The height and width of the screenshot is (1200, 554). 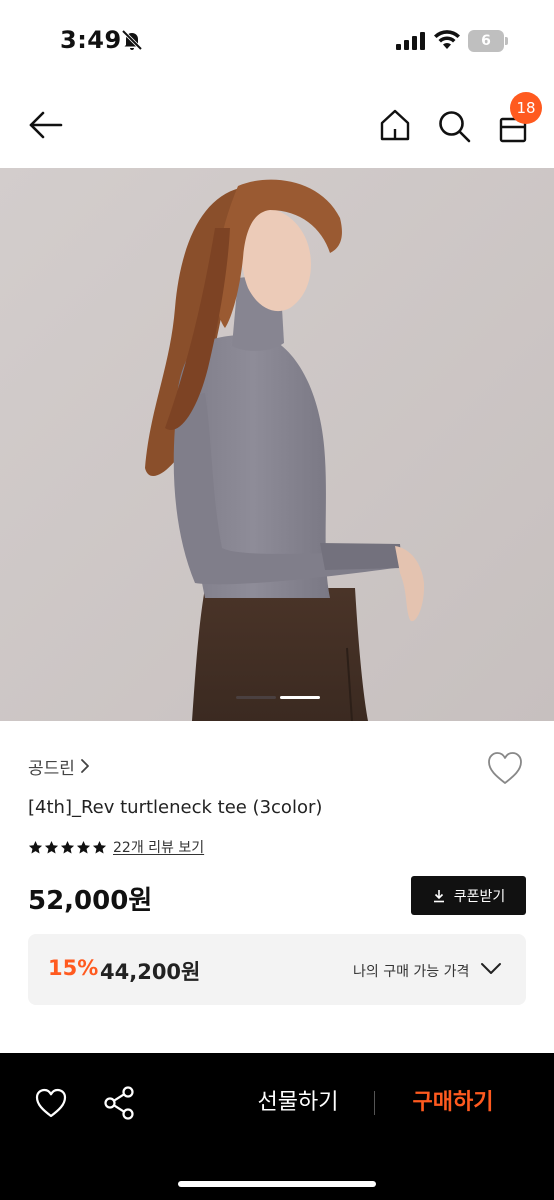 I want to click on coupon-label: 쿠폰받기, so click(x=479, y=896).